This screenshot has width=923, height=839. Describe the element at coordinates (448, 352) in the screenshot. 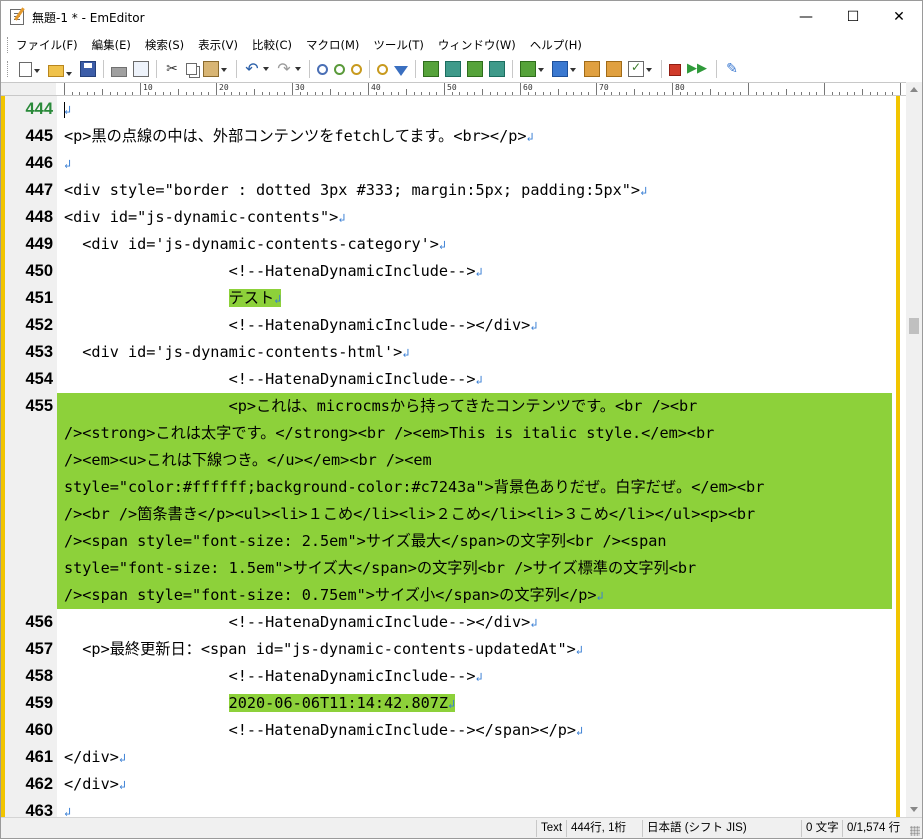

I see `editor-line: 453 <div id='js-dynamic-contents-html'>↲` at that location.